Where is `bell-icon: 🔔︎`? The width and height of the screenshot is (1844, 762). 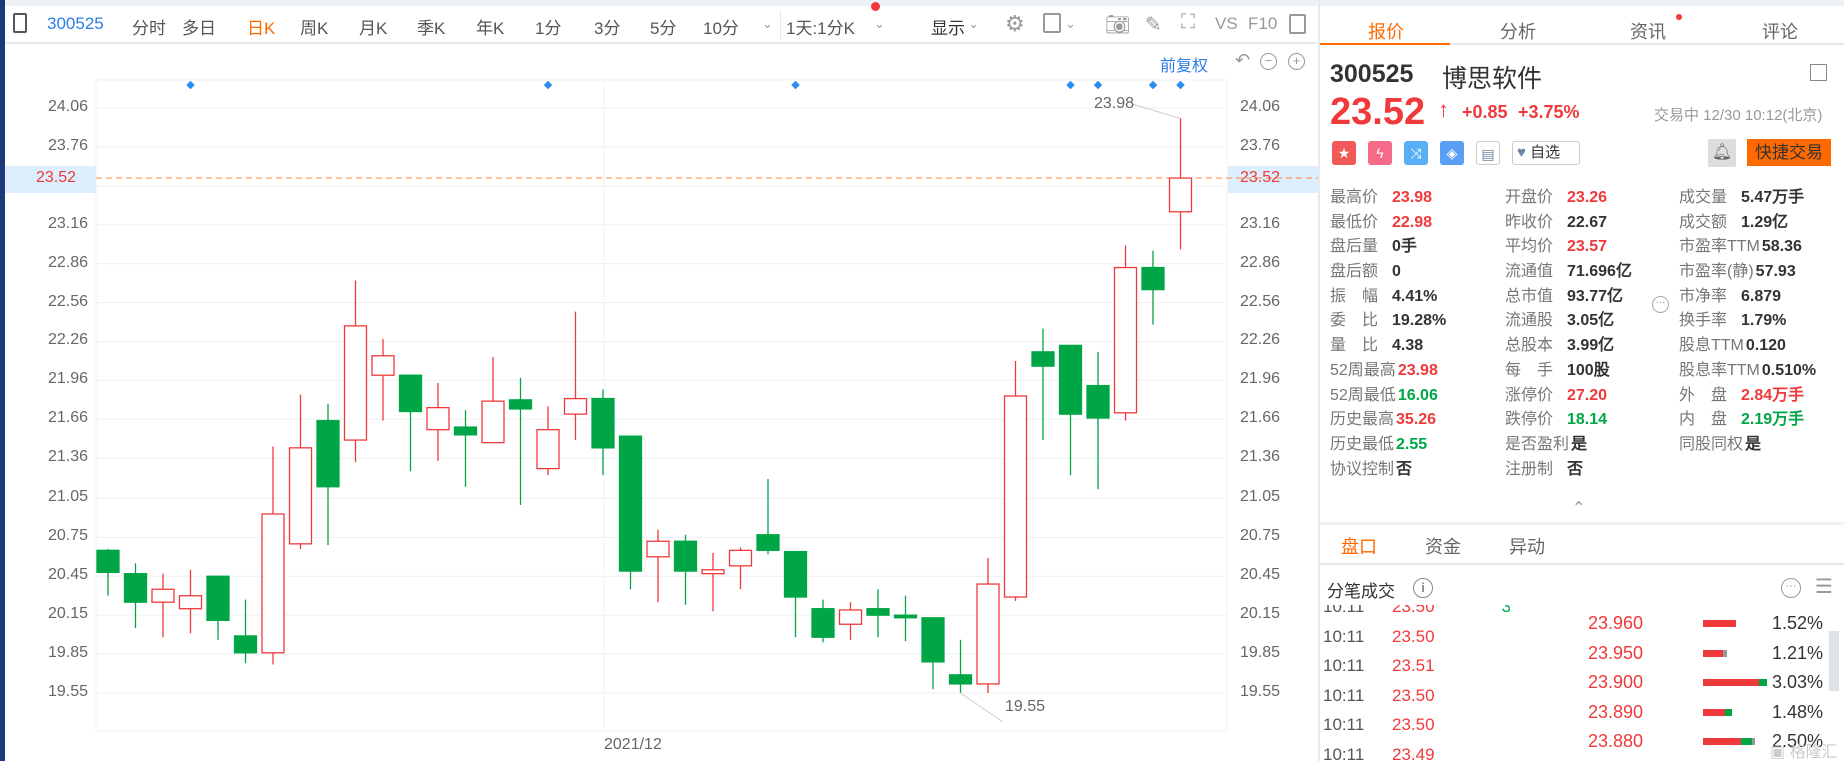 bell-icon: 🔔︎ is located at coordinates (1722, 153).